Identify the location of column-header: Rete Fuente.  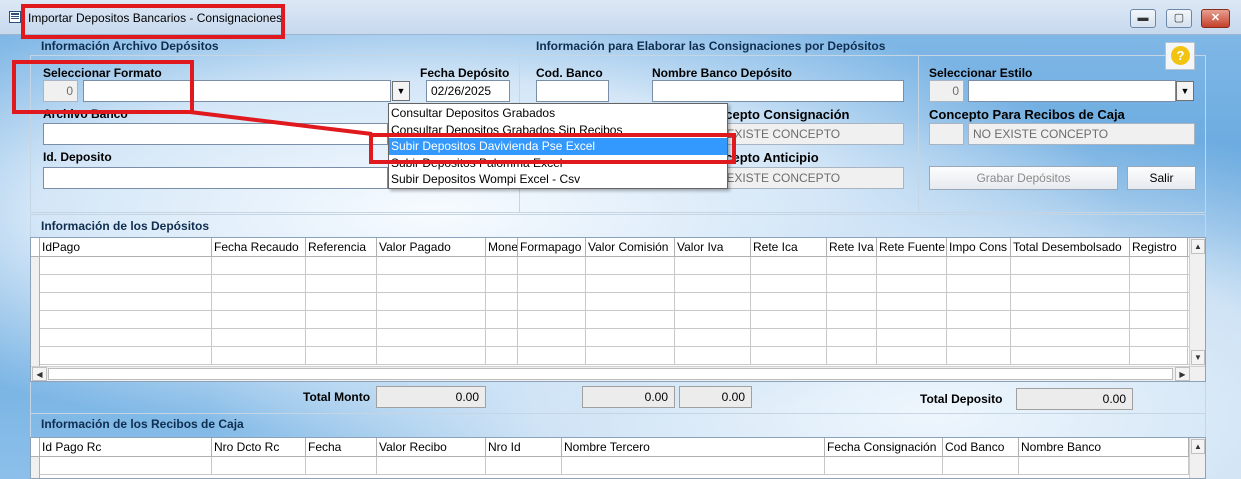
(912, 247).